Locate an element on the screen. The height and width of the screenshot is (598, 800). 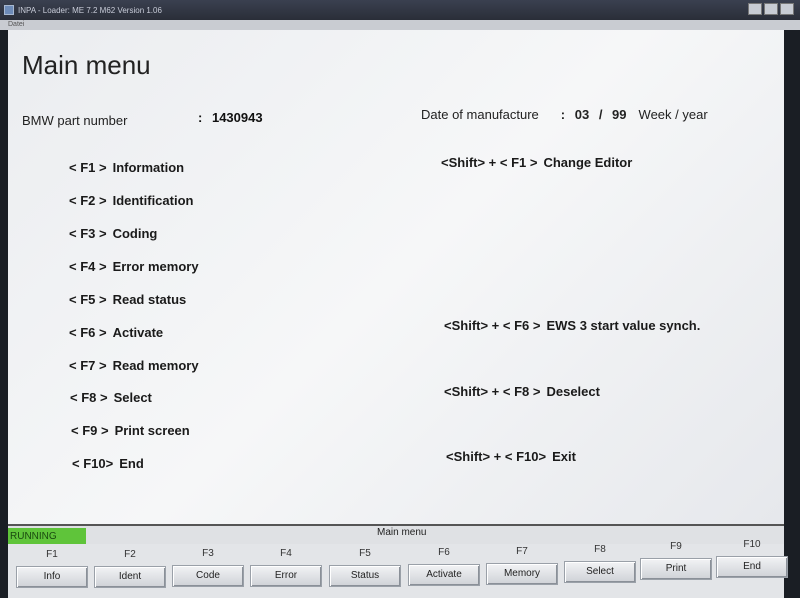
menu-label: End is located at coordinates (131, 463).